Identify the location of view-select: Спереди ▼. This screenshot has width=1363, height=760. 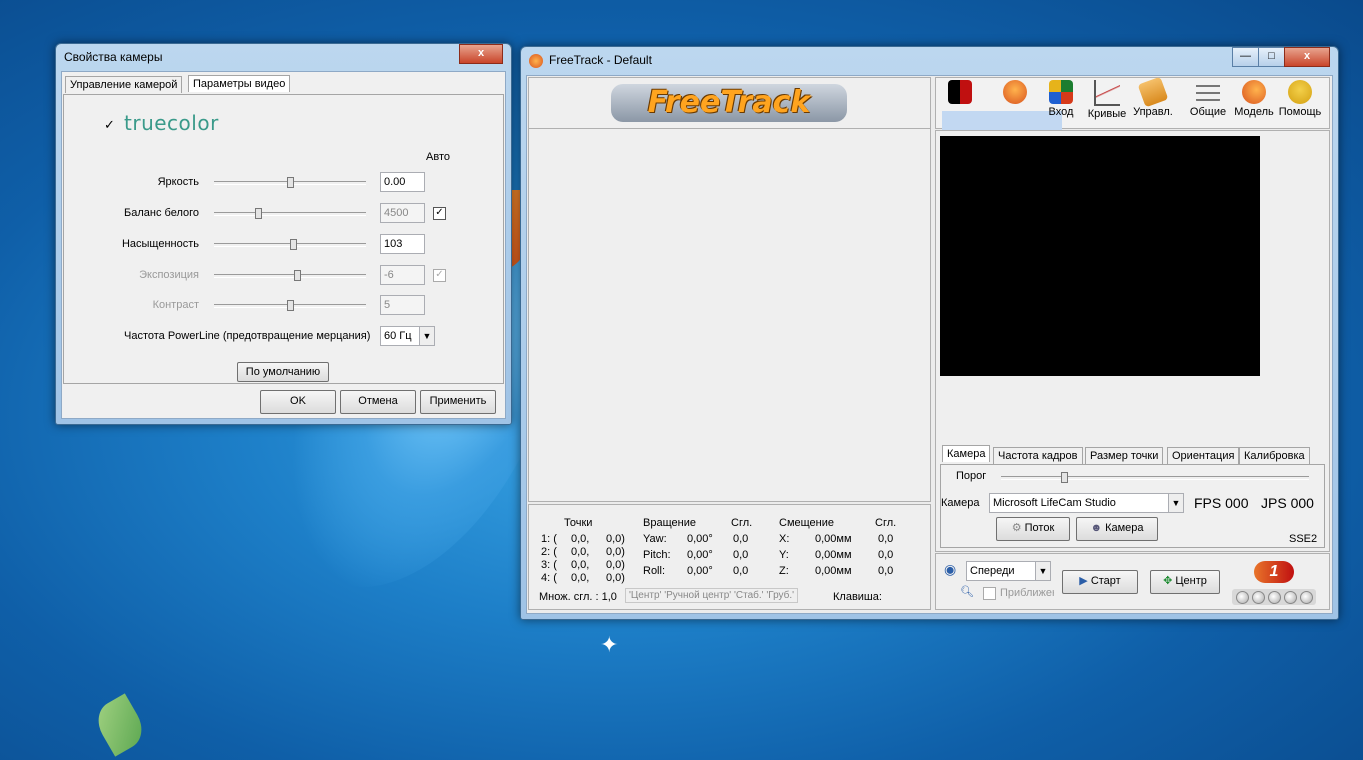
(1008, 571).